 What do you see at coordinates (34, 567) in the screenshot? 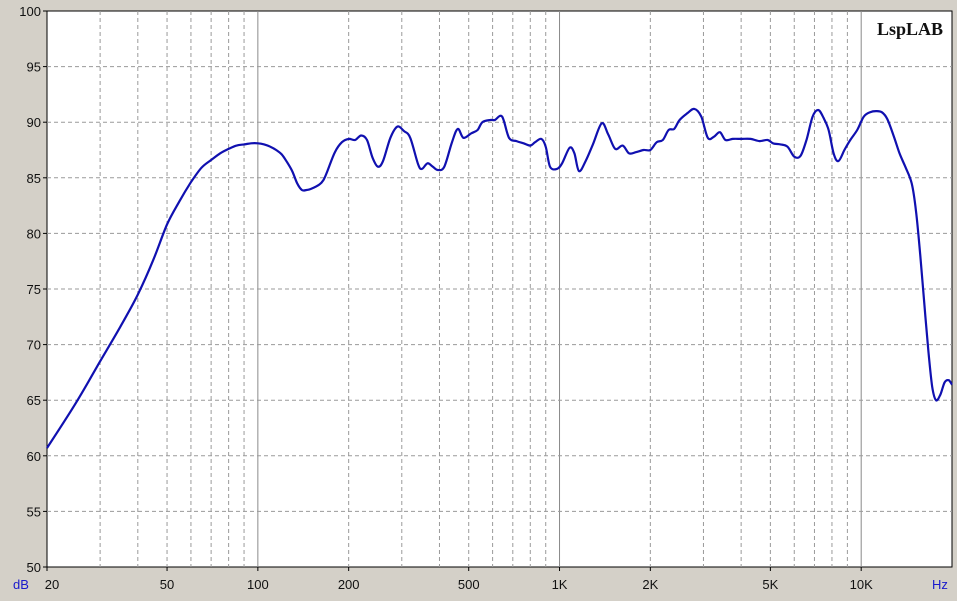
I see `y-tick-label: 50` at bounding box center [34, 567].